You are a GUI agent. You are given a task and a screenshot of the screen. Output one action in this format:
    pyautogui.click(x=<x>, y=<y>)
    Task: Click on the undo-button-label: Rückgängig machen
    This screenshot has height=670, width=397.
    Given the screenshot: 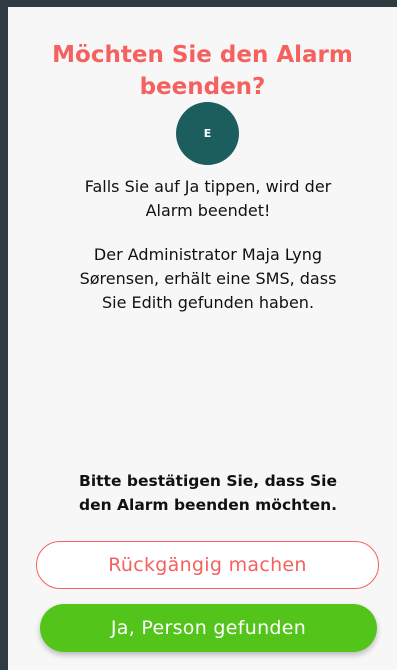 What is the action you would take?
    pyautogui.click(x=207, y=565)
    